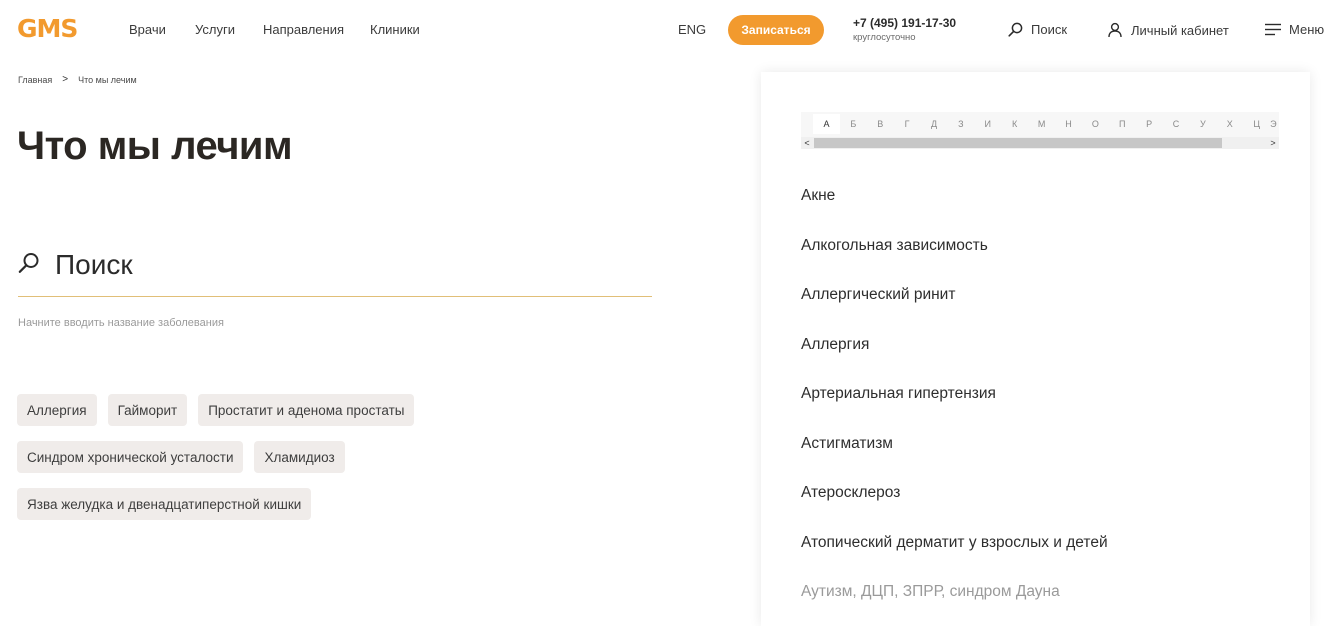  Describe the element at coordinates (853, 124) in the screenshot. I see `letter-tab: Б` at that location.